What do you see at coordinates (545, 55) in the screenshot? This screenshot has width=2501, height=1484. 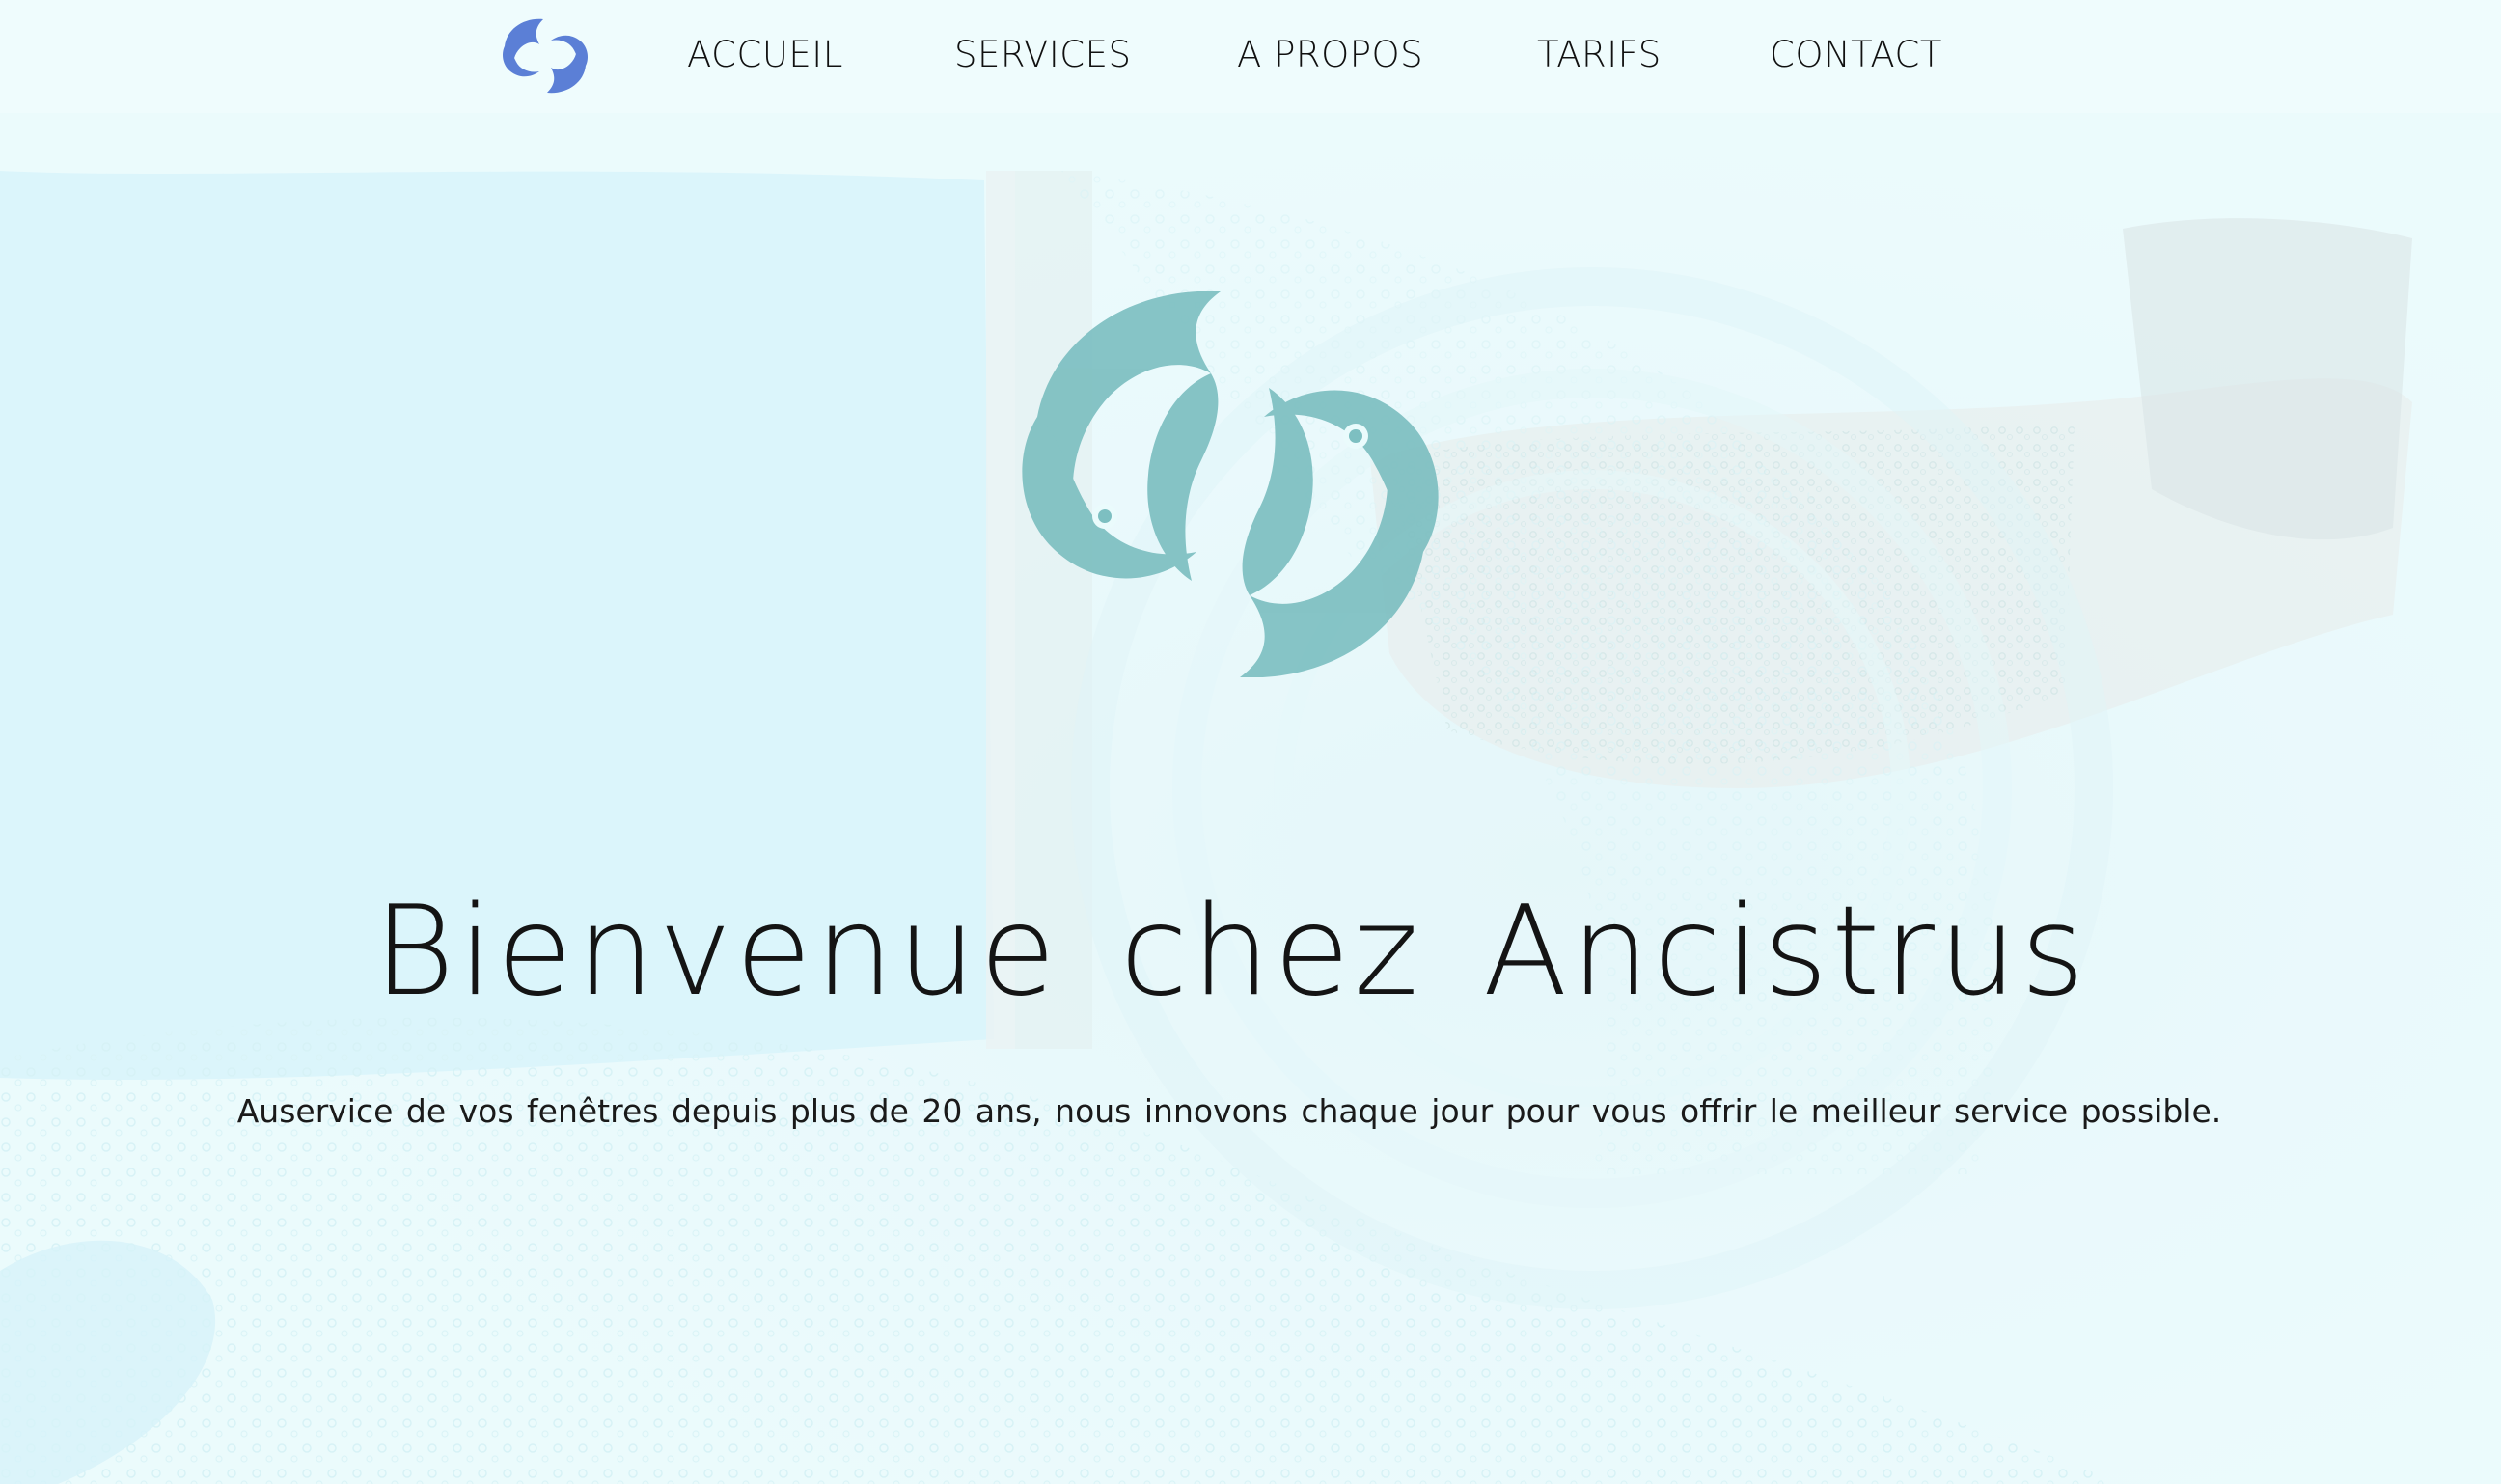 I see `twin-fish-logo-icon` at bounding box center [545, 55].